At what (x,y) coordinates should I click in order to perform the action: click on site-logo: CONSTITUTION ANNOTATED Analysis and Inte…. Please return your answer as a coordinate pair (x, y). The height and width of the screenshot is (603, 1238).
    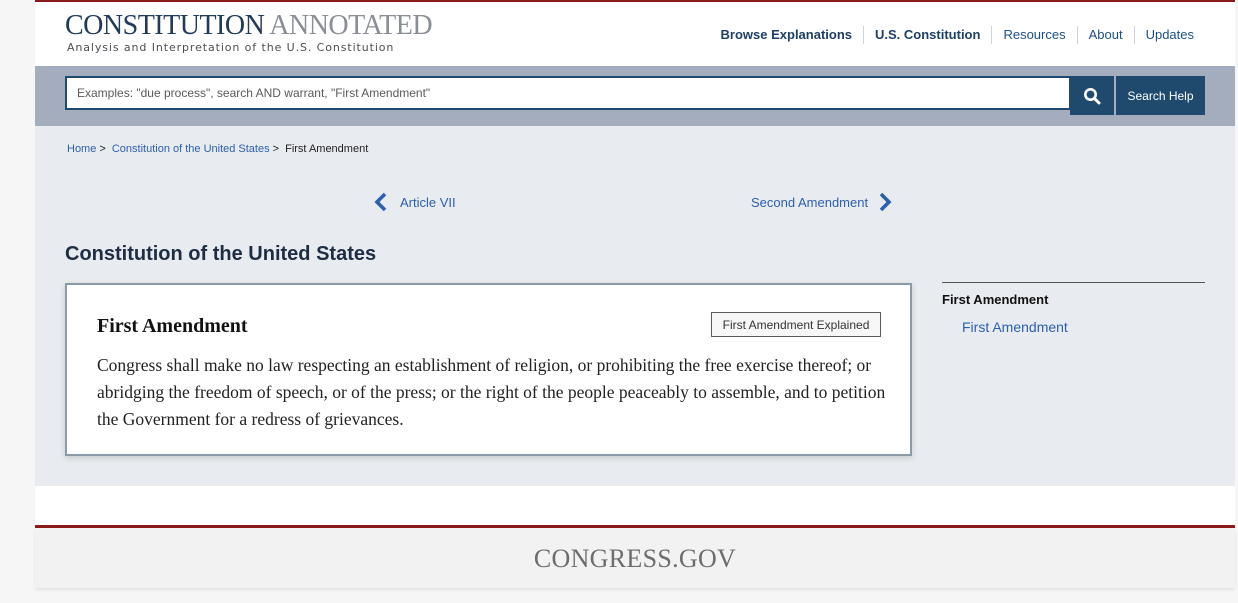
    Looking at the image, I should click on (249, 32).